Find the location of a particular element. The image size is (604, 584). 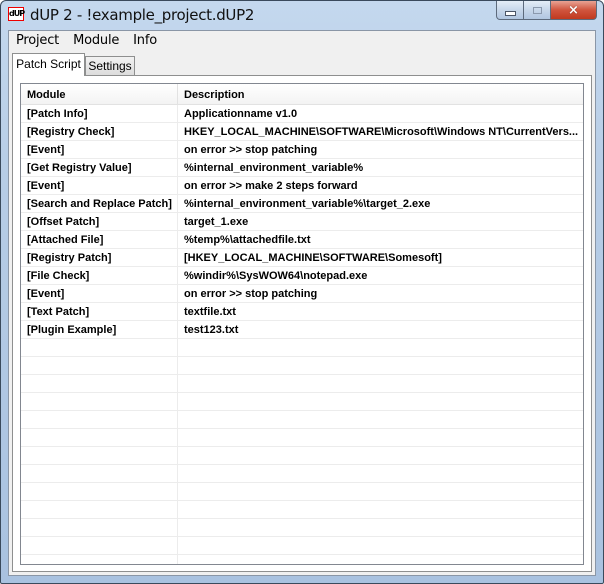

table-header: Module Description is located at coordinates (302, 94).